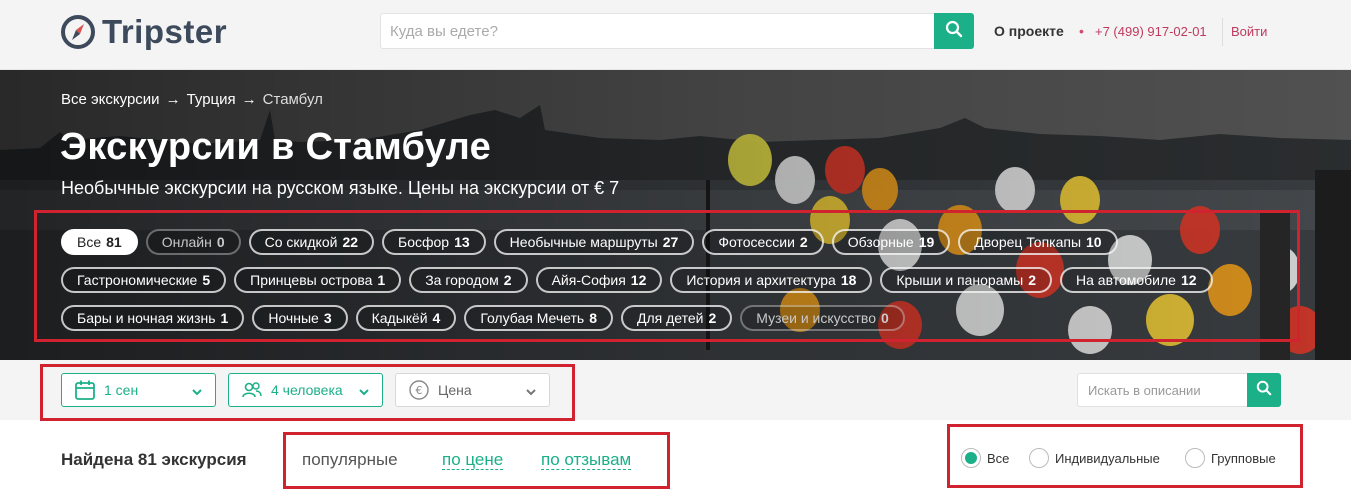 The height and width of the screenshot is (493, 1351). Describe the element at coordinates (165, 31) in the screenshot. I see `logo-text: Tripster` at that location.